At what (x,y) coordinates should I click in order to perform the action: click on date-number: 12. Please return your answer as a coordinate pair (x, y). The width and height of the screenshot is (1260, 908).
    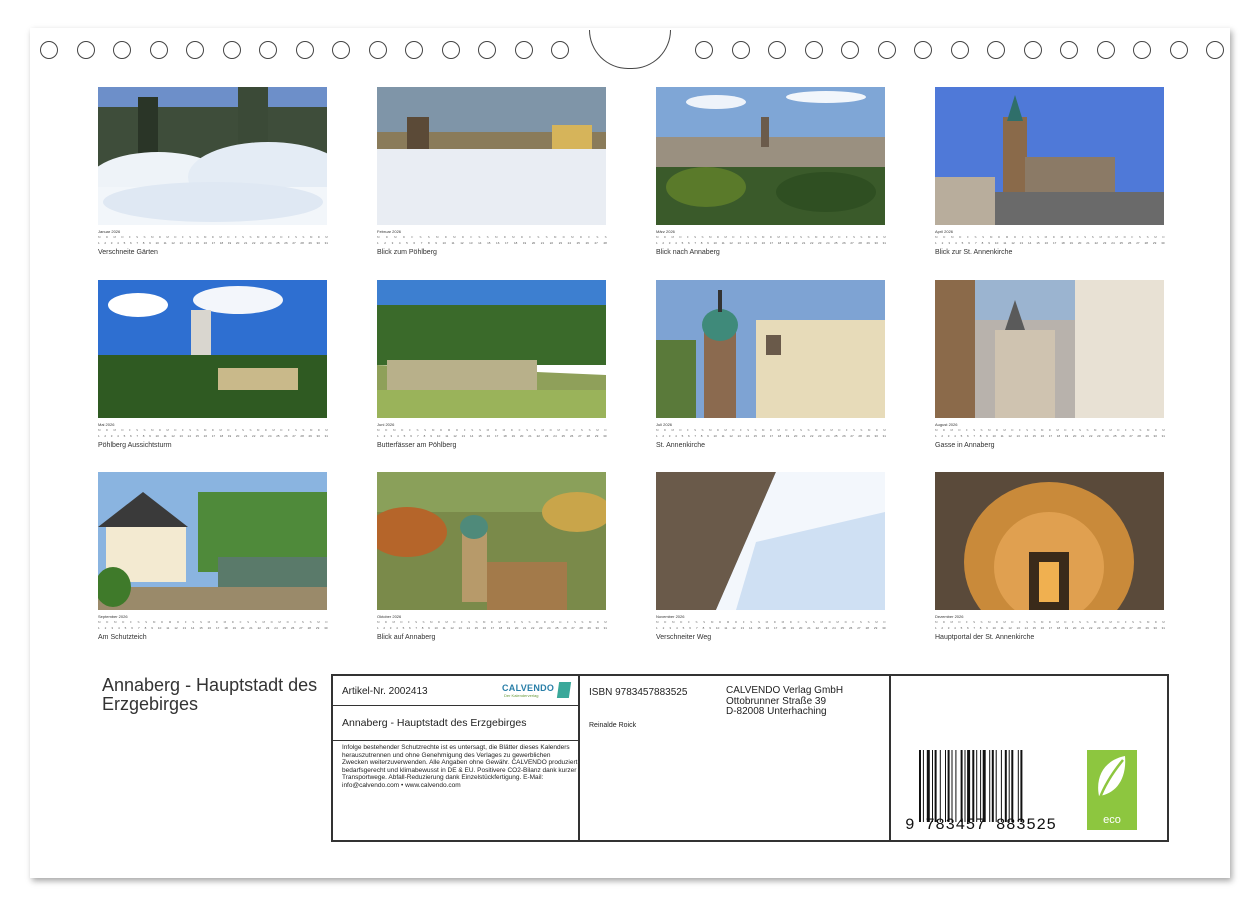
    Looking at the image, I should click on (731, 436).